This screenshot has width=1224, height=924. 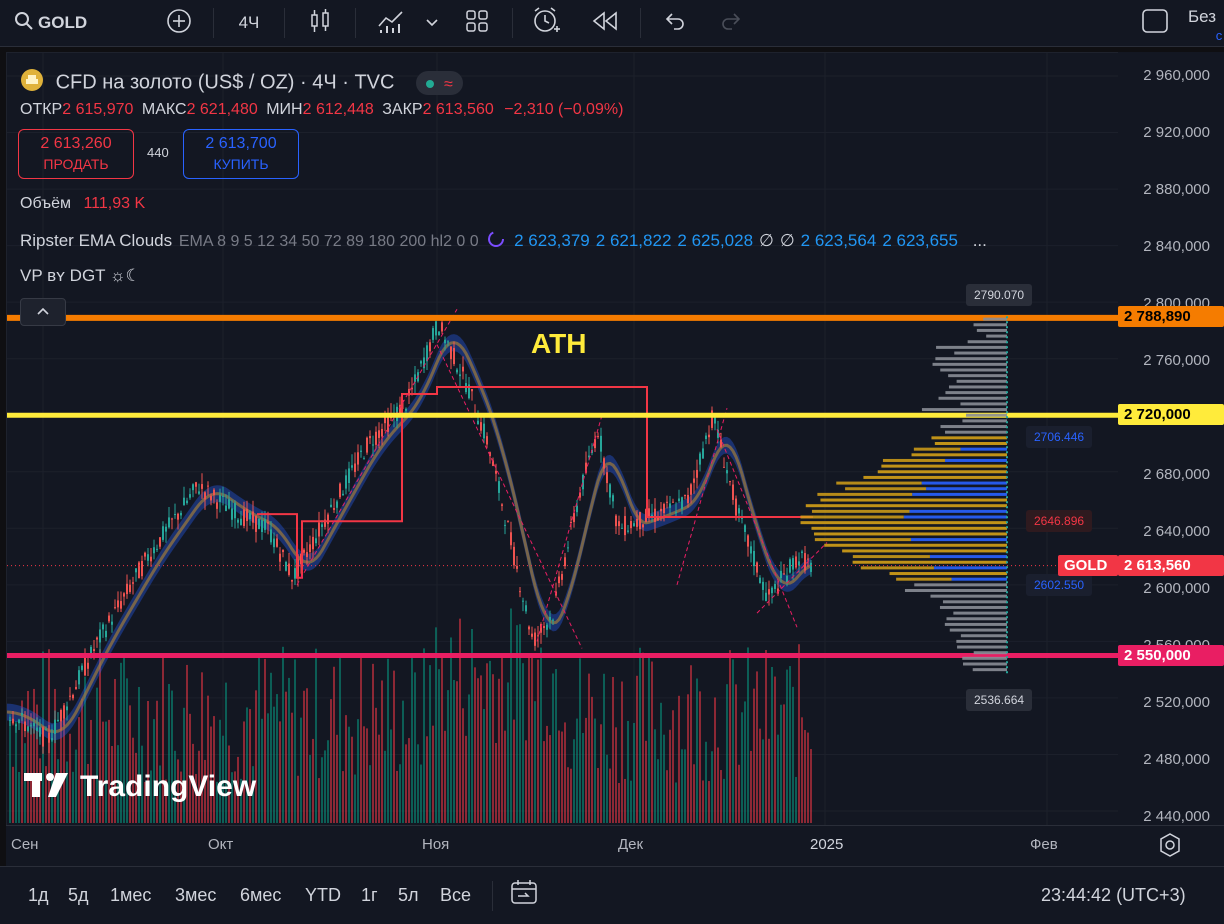 What do you see at coordinates (78, 895) in the screenshot?
I see `range-button-1: 5д` at bounding box center [78, 895].